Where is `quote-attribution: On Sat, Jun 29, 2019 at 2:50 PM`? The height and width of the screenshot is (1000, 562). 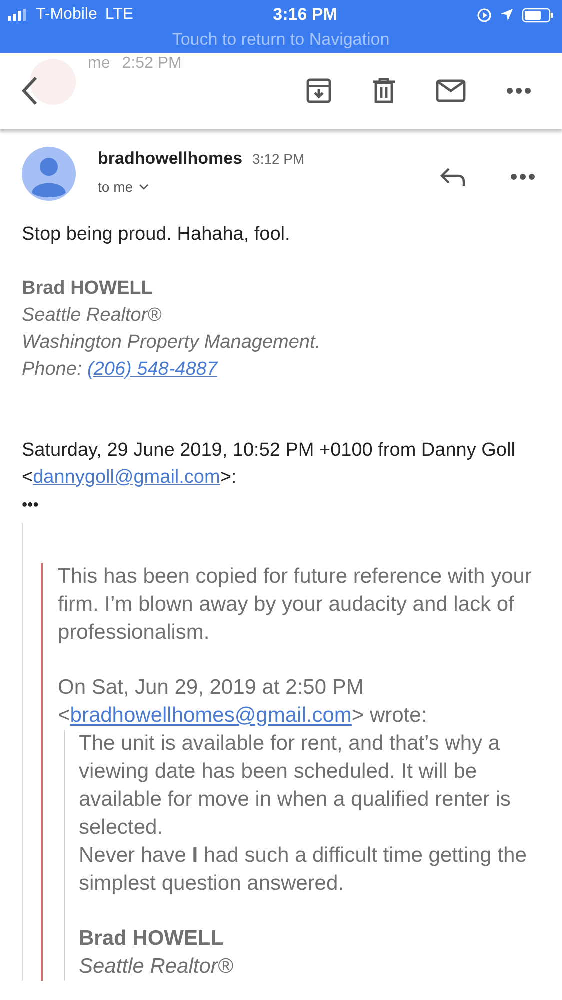 quote-attribution: On Sat, Jun 29, 2019 at 2:50 PM is located at coordinates (211, 688).